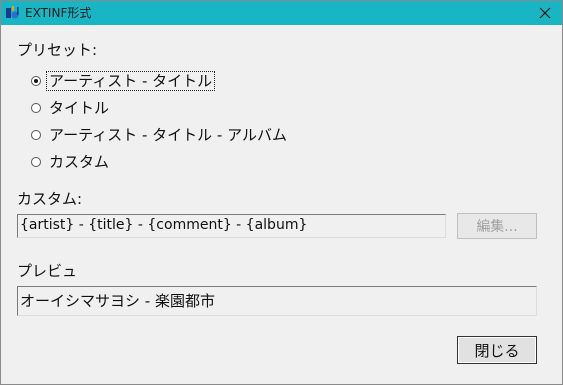  I want to click on preset-option-label: アーティスト - タイトル - アルバム, so click(168, 135).